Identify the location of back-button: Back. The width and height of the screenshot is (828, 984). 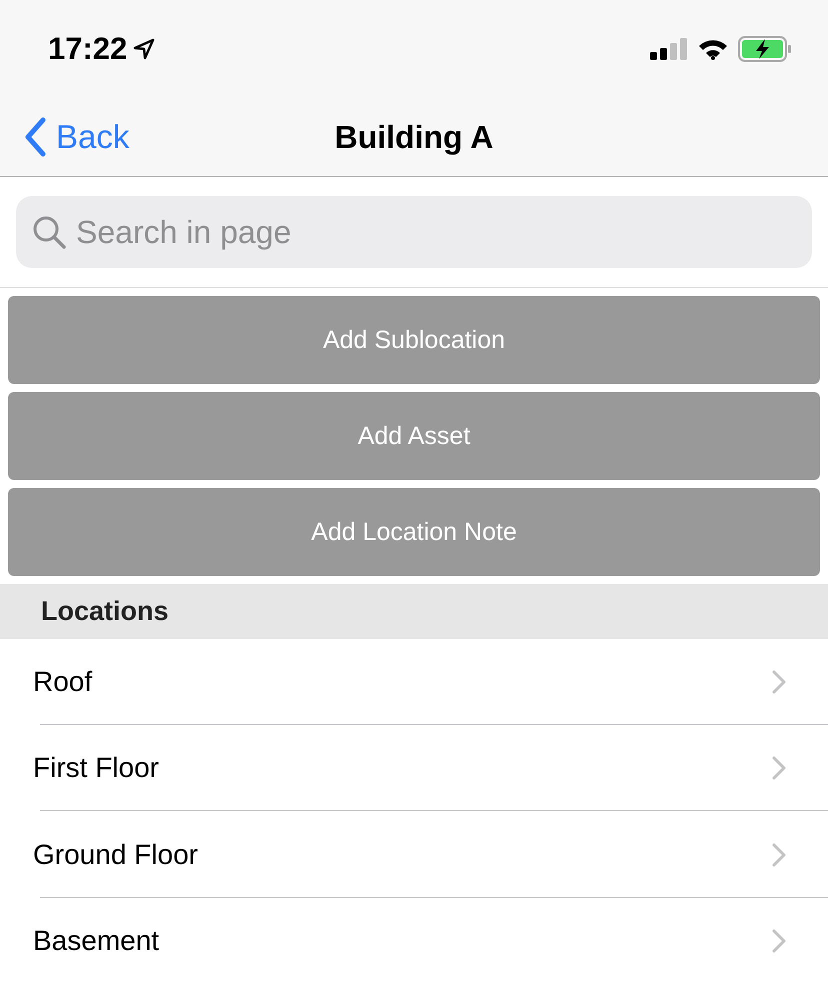
(77, 137).